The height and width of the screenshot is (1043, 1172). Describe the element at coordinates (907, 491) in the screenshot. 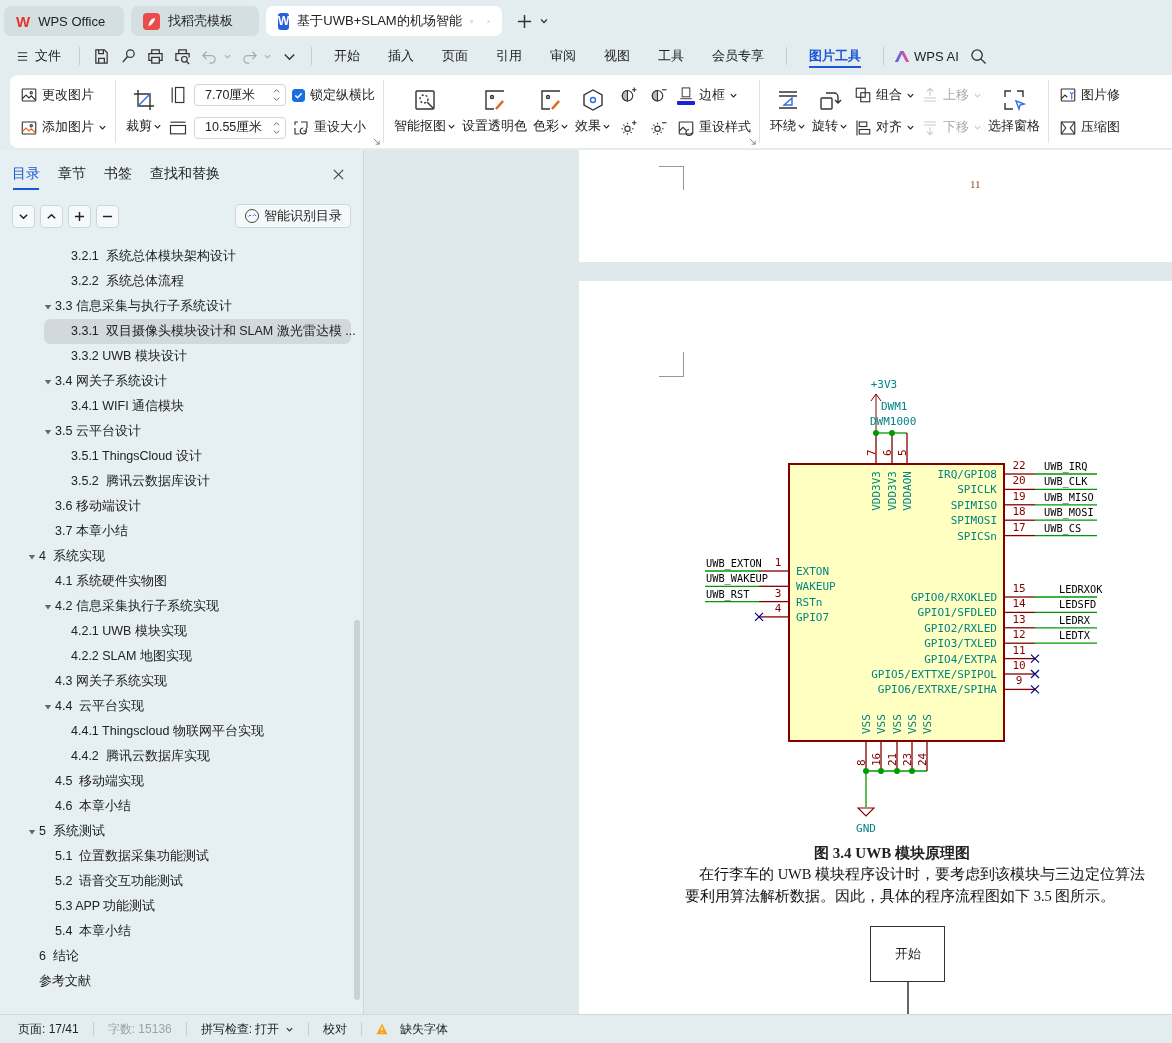

I see `pin-name: VDDAON` at that location.